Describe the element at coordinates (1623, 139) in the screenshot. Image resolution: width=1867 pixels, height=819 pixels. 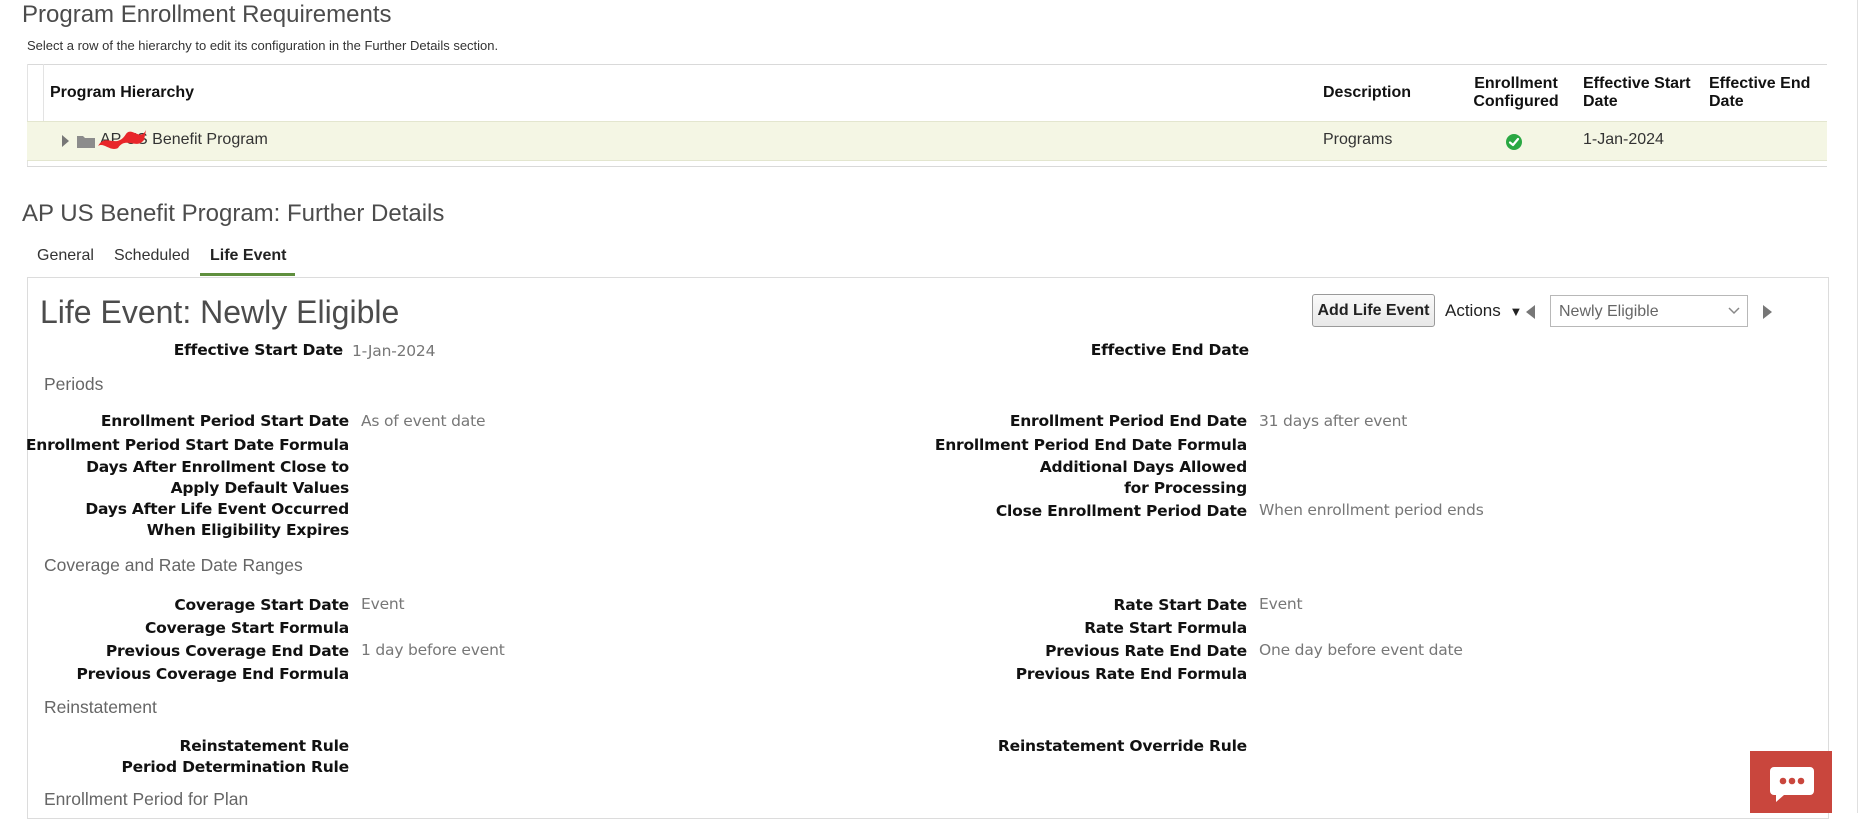
I see `program-effective-start: 1-Jan-2024` at that location.